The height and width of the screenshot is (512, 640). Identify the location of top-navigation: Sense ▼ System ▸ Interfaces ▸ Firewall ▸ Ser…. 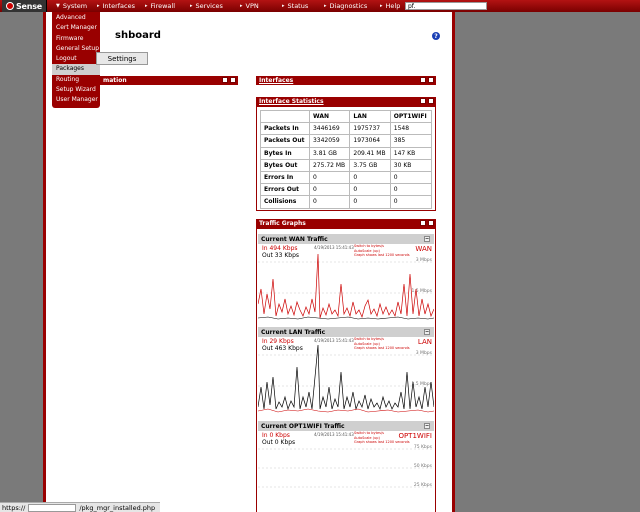
(320, 6).